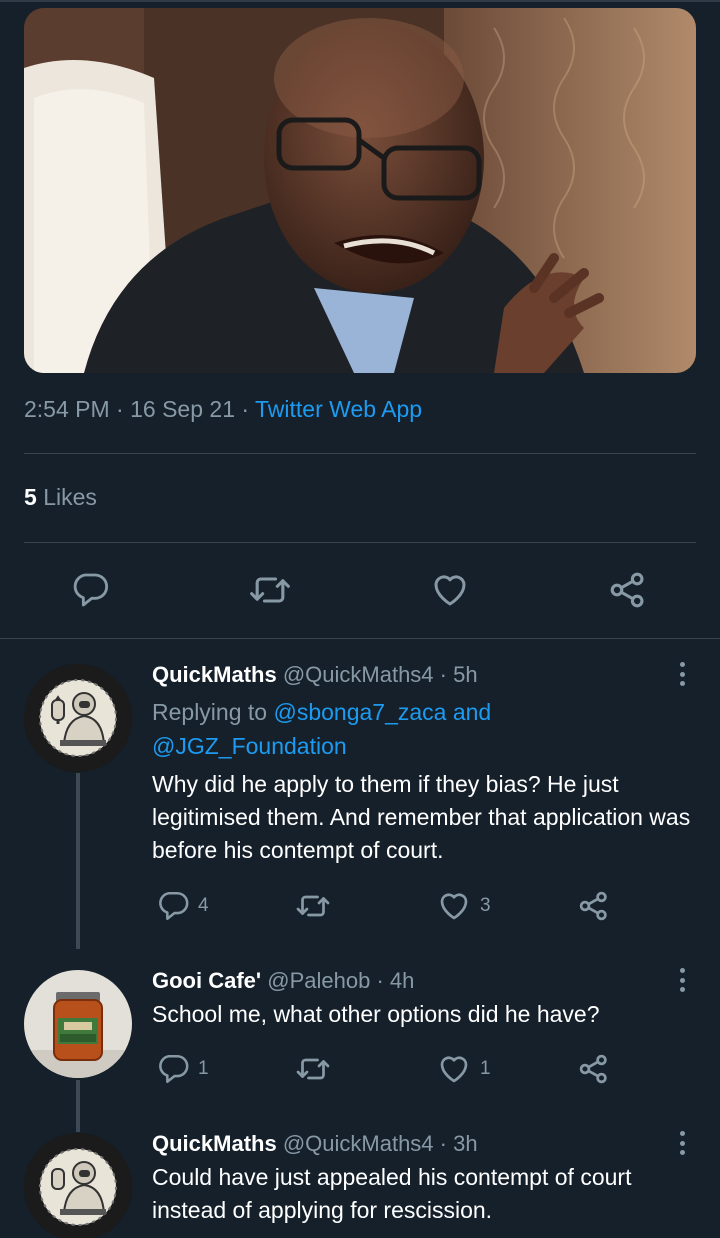 This screenshot has width=720, height=1238. What do you see at coordinates (203, 905) in the screenshot?
I see `reply-count: 4` at bounding box center [203, 905].